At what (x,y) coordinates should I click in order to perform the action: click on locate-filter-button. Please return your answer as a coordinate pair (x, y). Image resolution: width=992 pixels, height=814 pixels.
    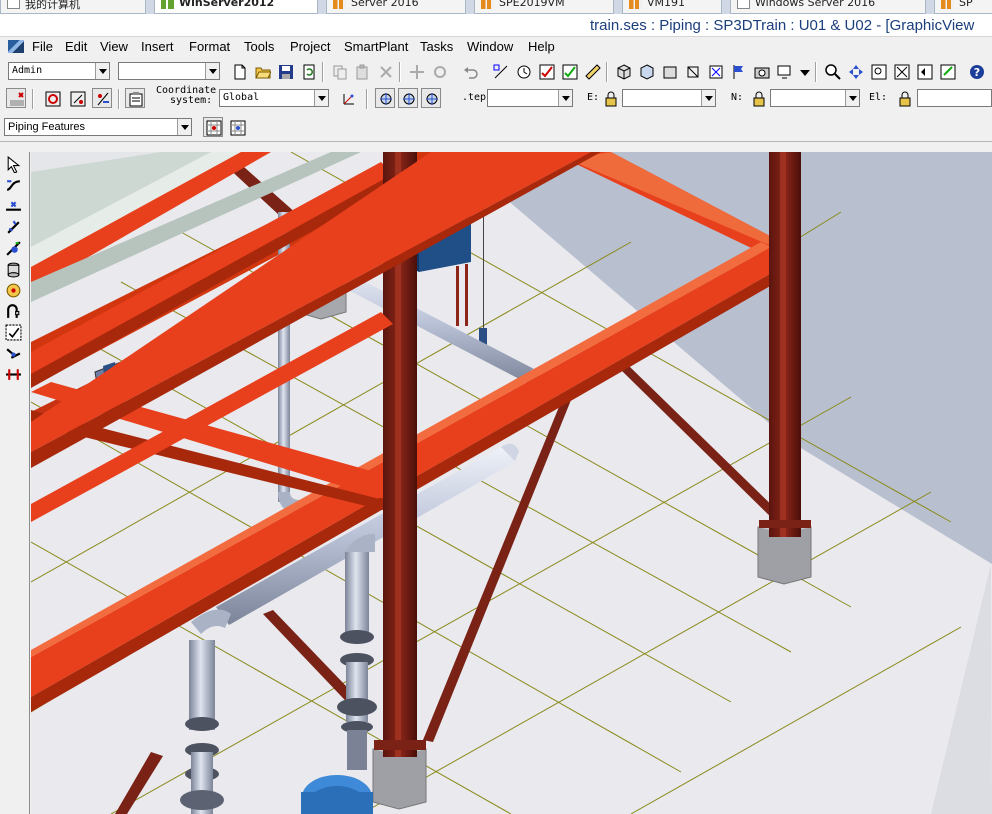
    Looking at the image, I should click on (52, 98).